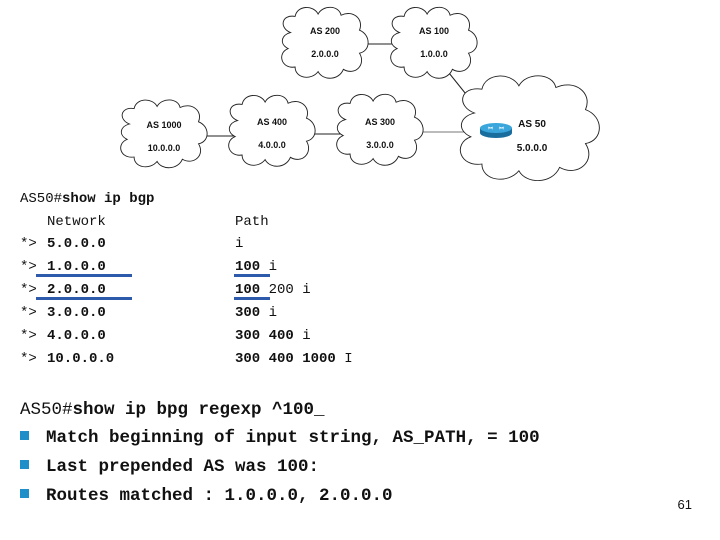 The height and width of the screenshot is (540, 720). I want to click on header-network: Network, so click(76, 222).